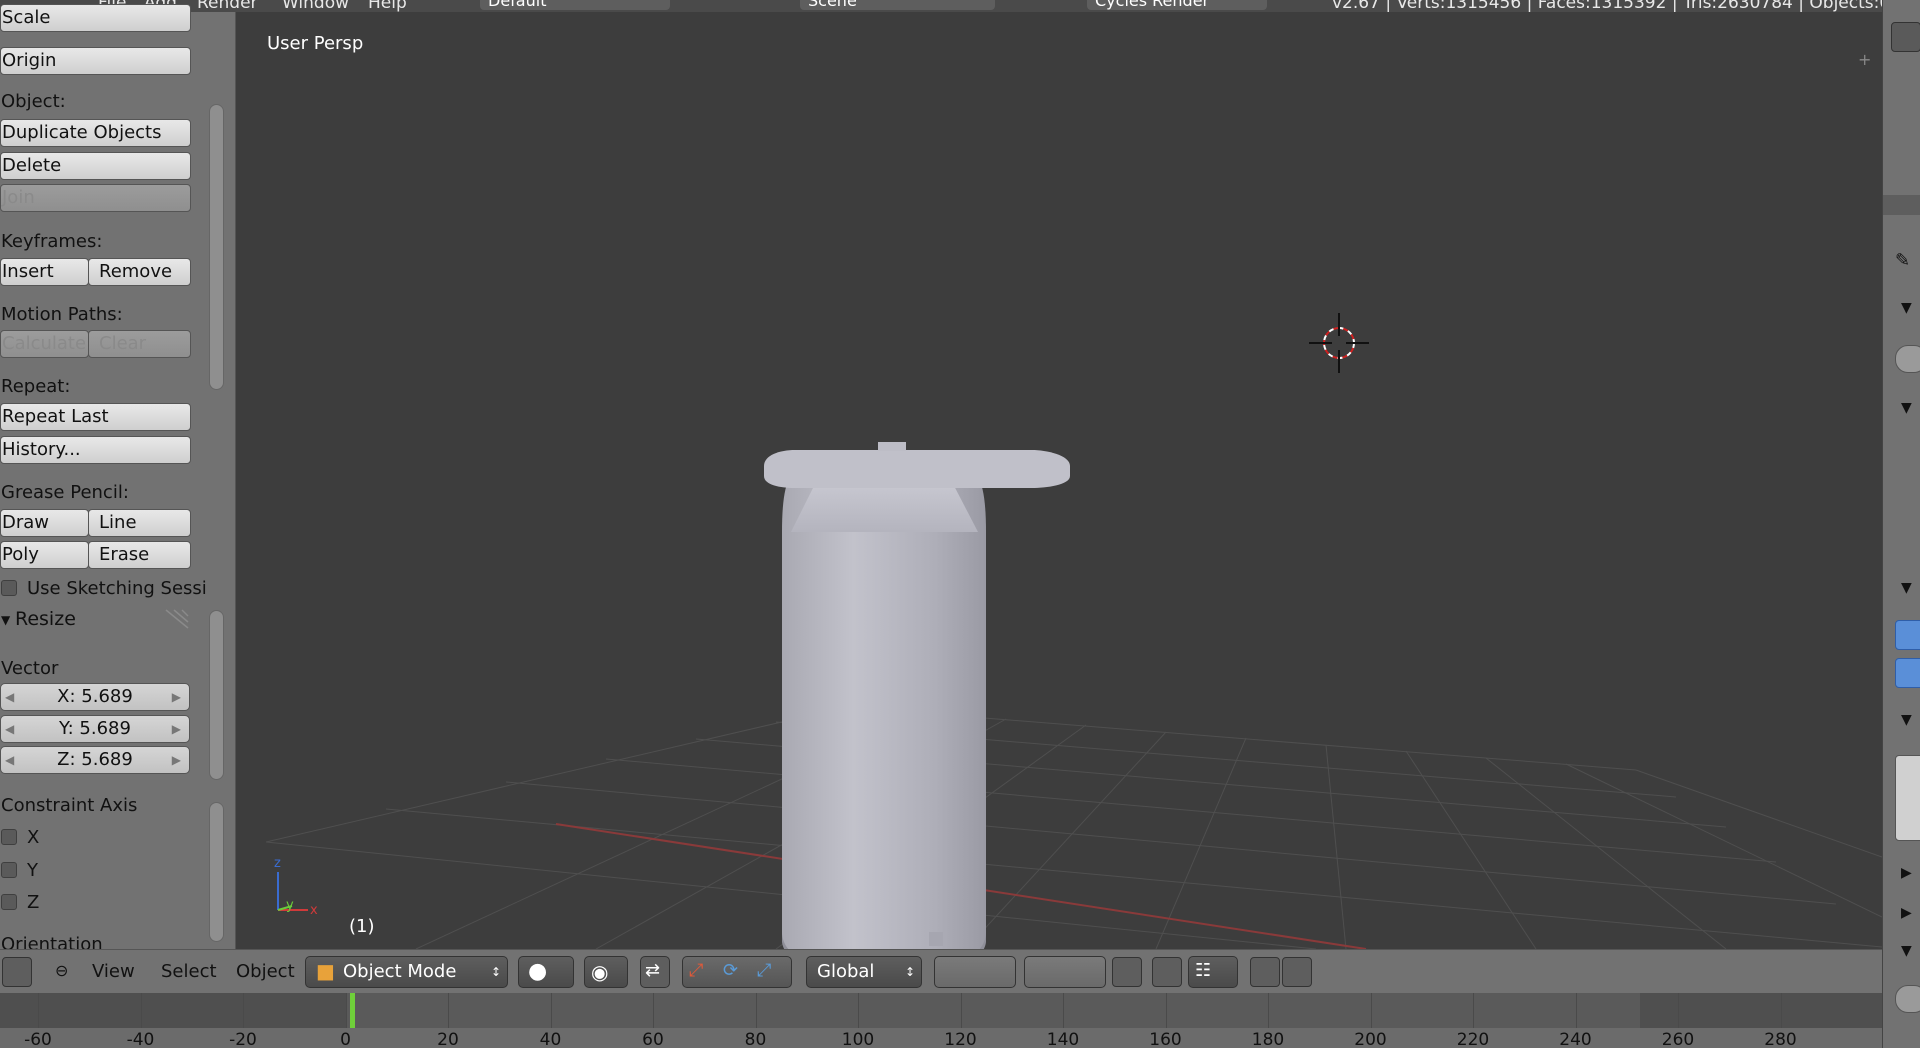 The width and height of the screenshot is (1920, 1048). Describe the element at coordinates (95, 61) in the screenshot. I see `origin-button: Origin` at that location.